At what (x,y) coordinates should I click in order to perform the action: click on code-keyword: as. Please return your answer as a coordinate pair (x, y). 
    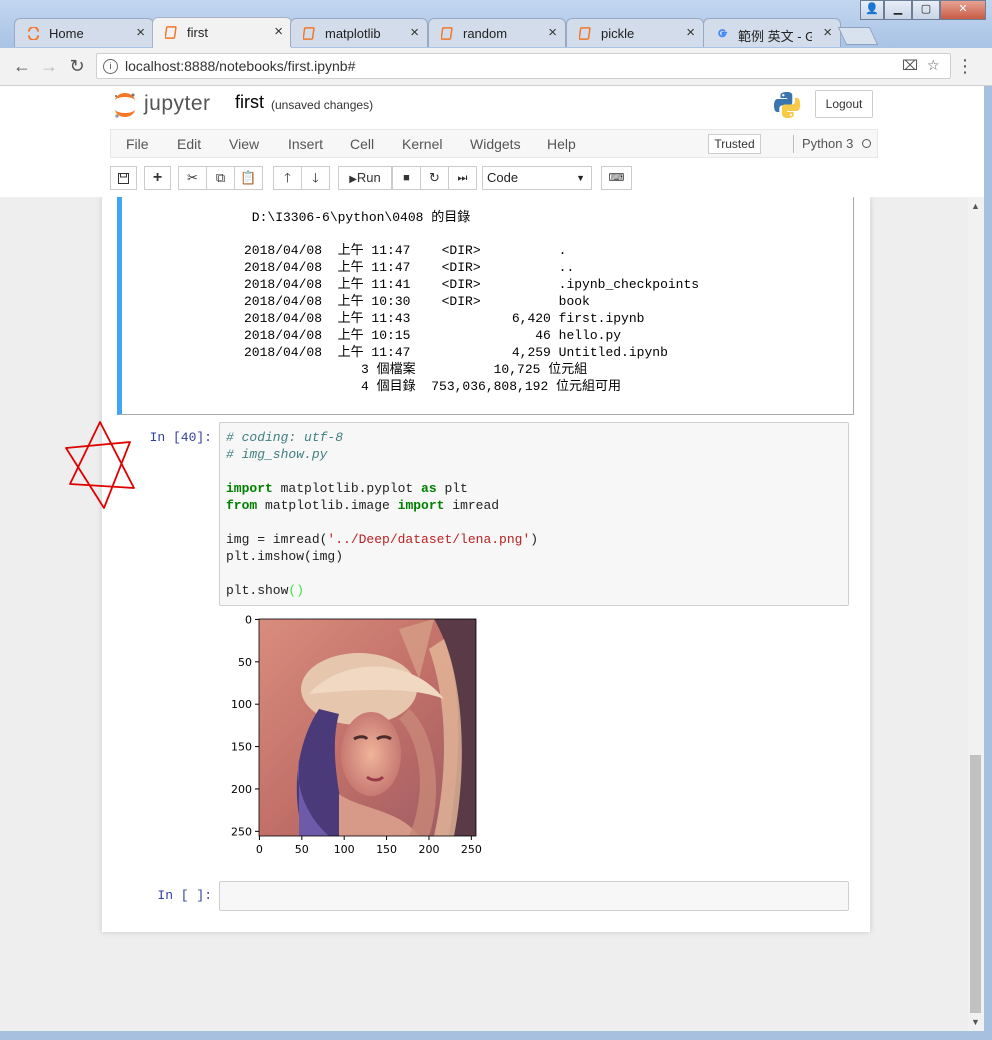
    Looking at the image, I should click on (429, 488).